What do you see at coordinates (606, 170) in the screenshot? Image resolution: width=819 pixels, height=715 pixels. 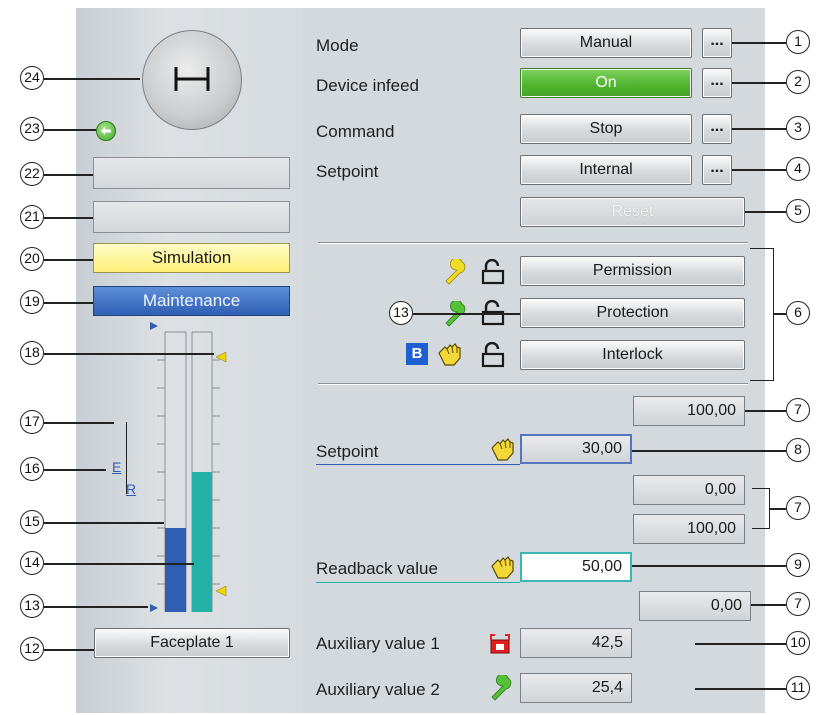 I see `setpoint-source-button: Internal` at bounding box center [606, 170].